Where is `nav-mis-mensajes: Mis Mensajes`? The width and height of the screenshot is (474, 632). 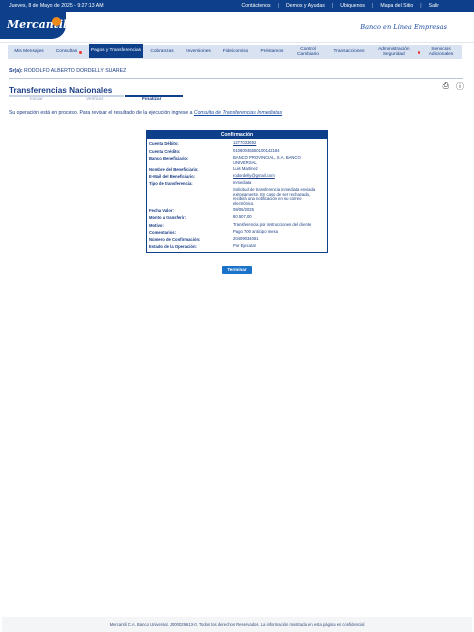
nav-mis-mensajes: Mis Mensajes is located at coordinates (29, 52).